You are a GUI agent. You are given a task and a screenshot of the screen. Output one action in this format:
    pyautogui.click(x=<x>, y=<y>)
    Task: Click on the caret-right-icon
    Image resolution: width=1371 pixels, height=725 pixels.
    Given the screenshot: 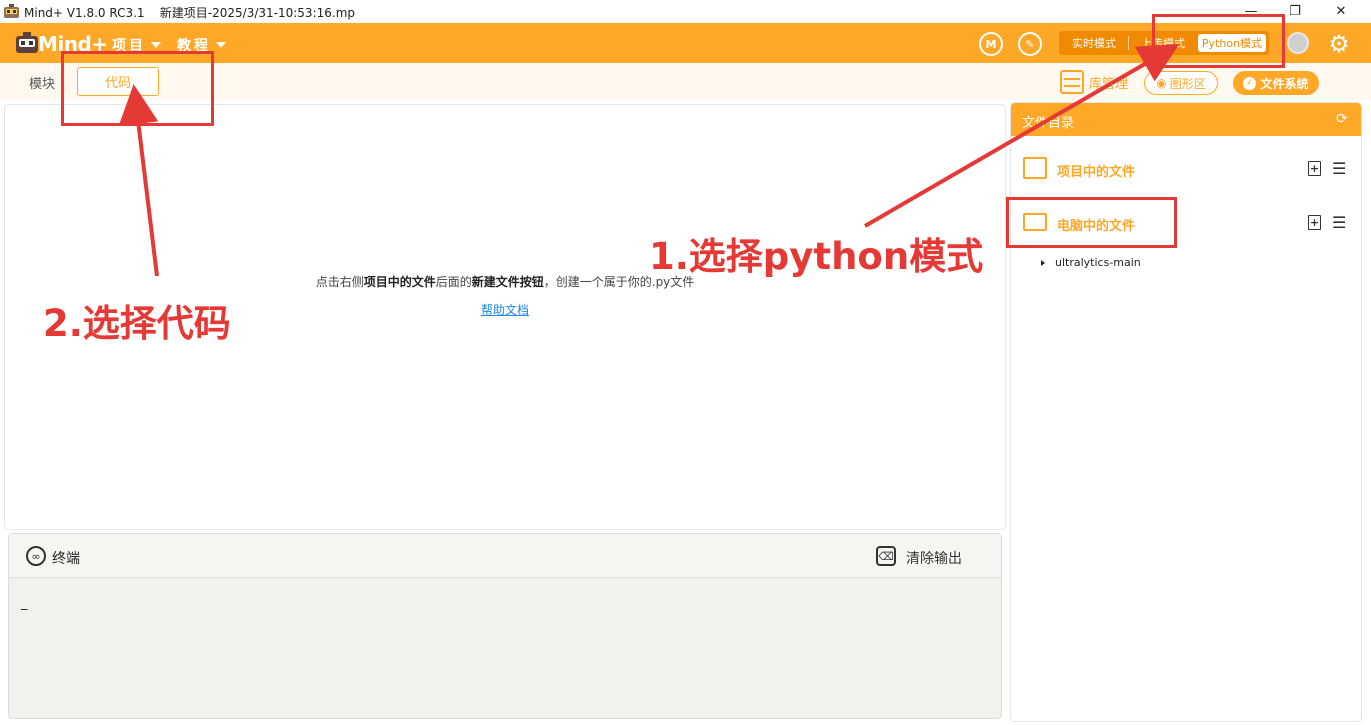 What is the action you would take?
    pyautogui.click(x=1043, y=262)
    